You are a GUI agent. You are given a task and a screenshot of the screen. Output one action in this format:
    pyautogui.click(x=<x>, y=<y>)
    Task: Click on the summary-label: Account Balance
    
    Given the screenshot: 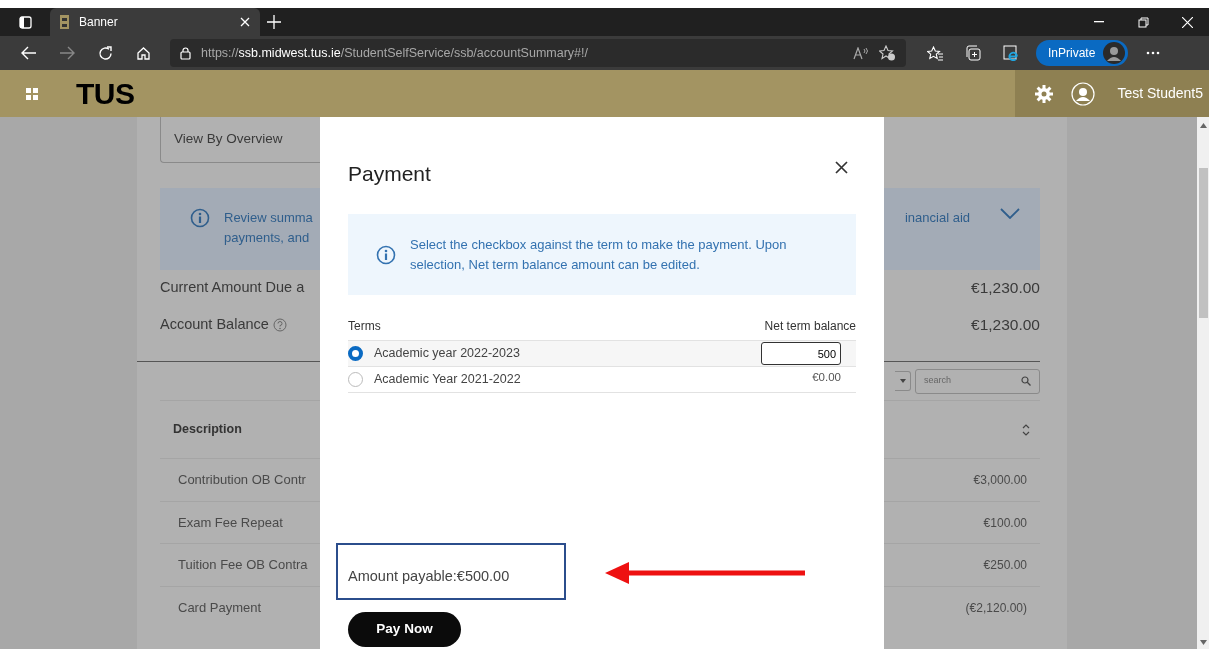 What is the action you would take?
    pyautogui.click(x=214, y=325)
    